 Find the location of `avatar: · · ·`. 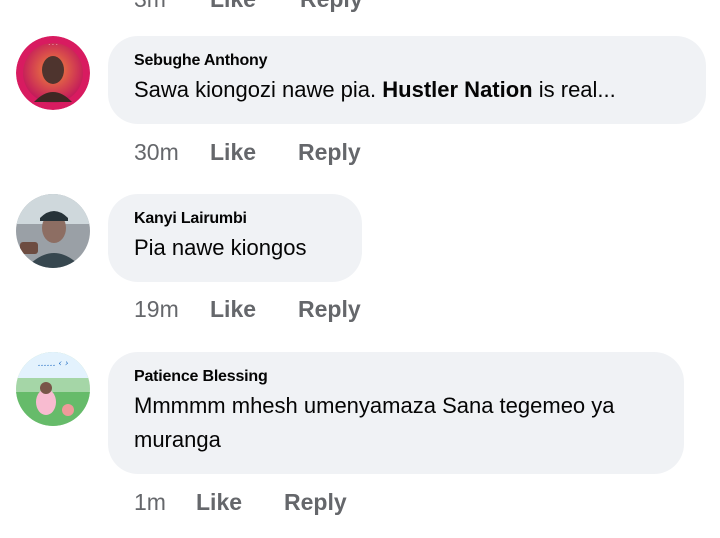

avatar: · · · is located at coordinates (53, 73).